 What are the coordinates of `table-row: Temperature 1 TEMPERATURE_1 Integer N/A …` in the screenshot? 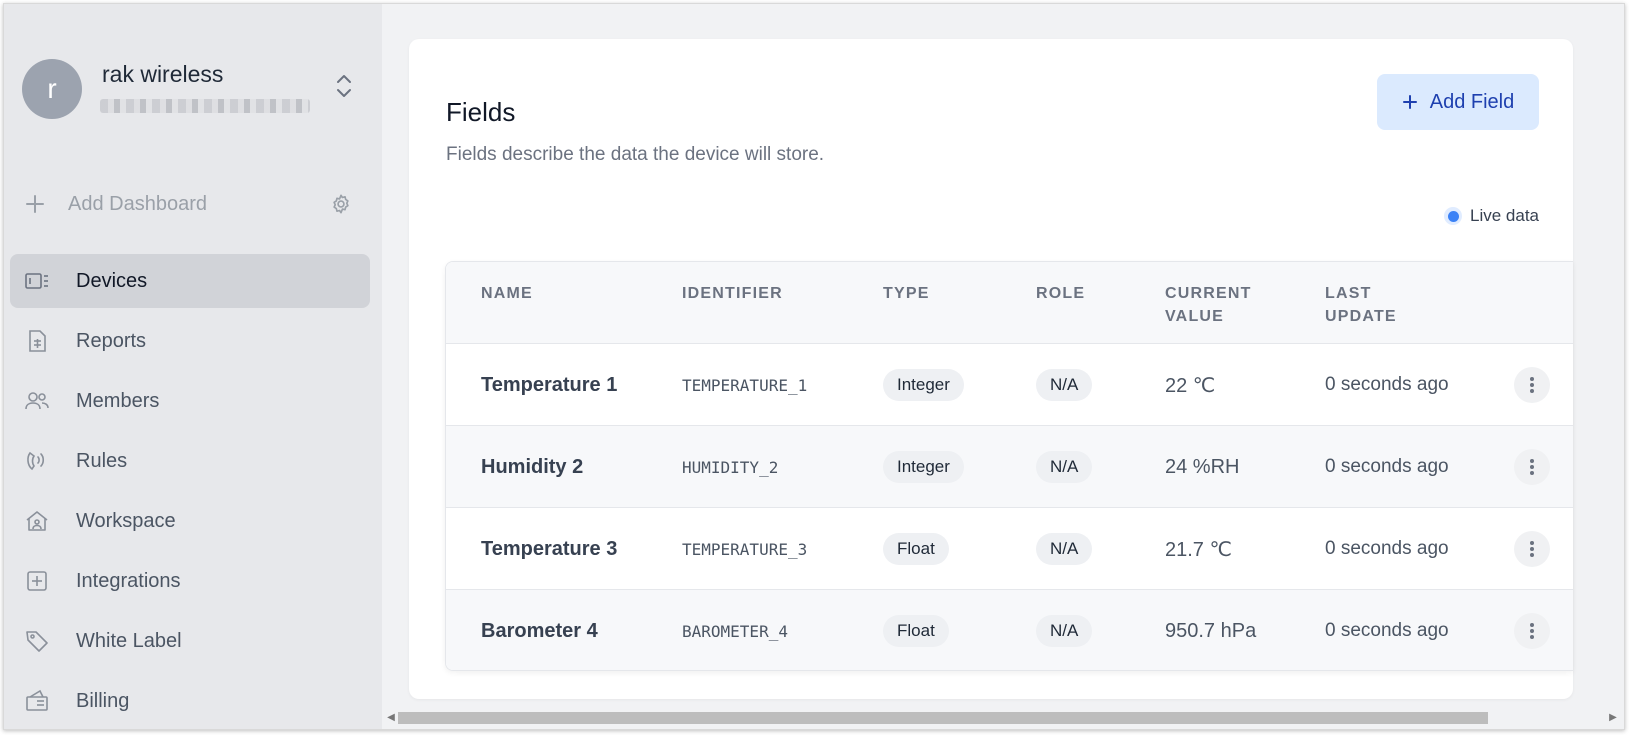 It's located at (1009, 385).